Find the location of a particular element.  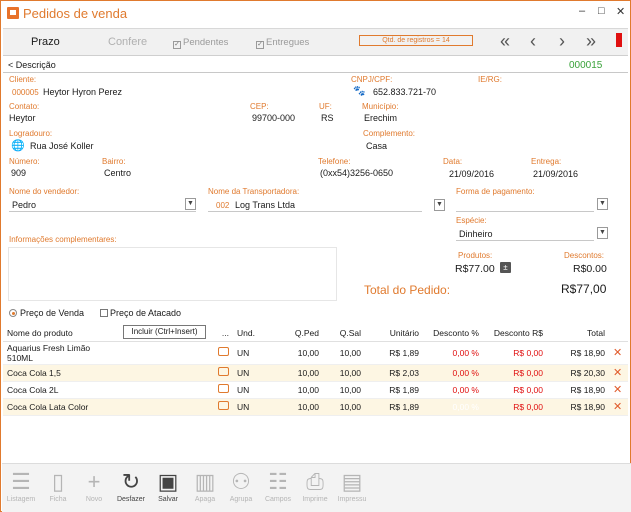

imprime-button: ⎙ Imprime is located at coordinates (315, 485).